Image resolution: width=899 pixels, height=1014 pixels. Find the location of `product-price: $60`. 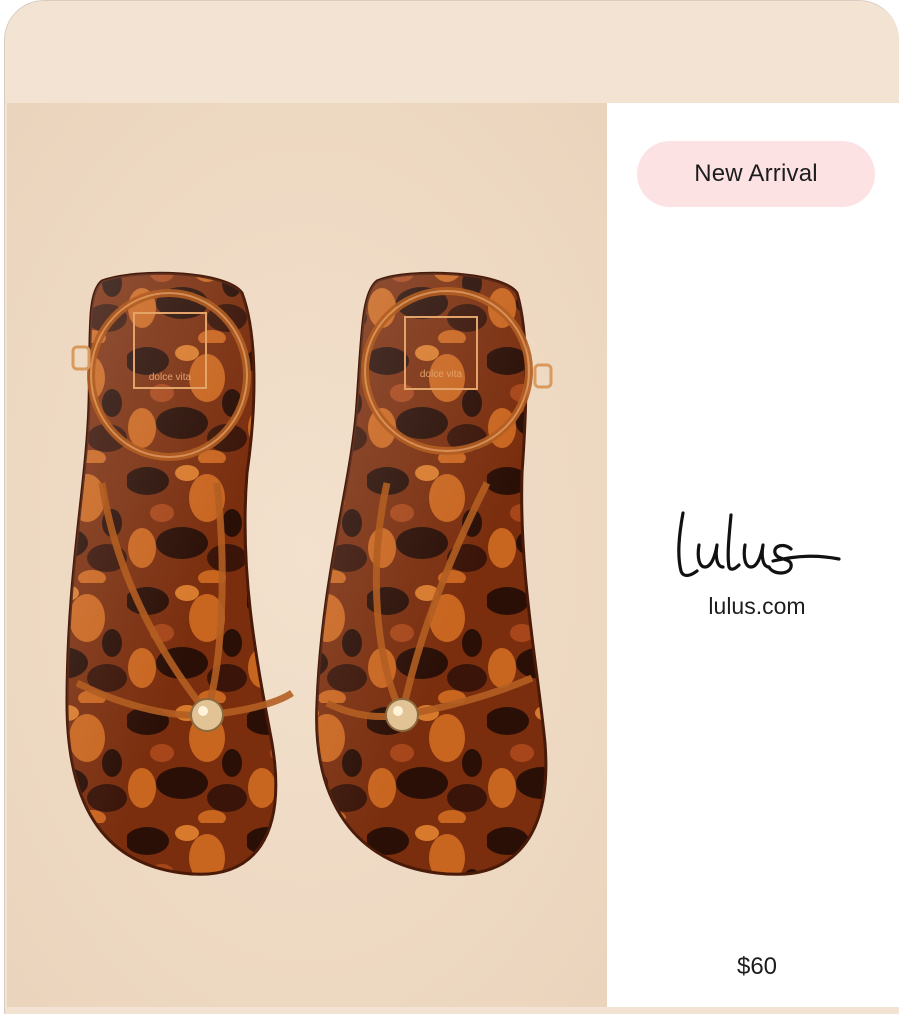

product-price: $60 is located at coordinates (757, 966).